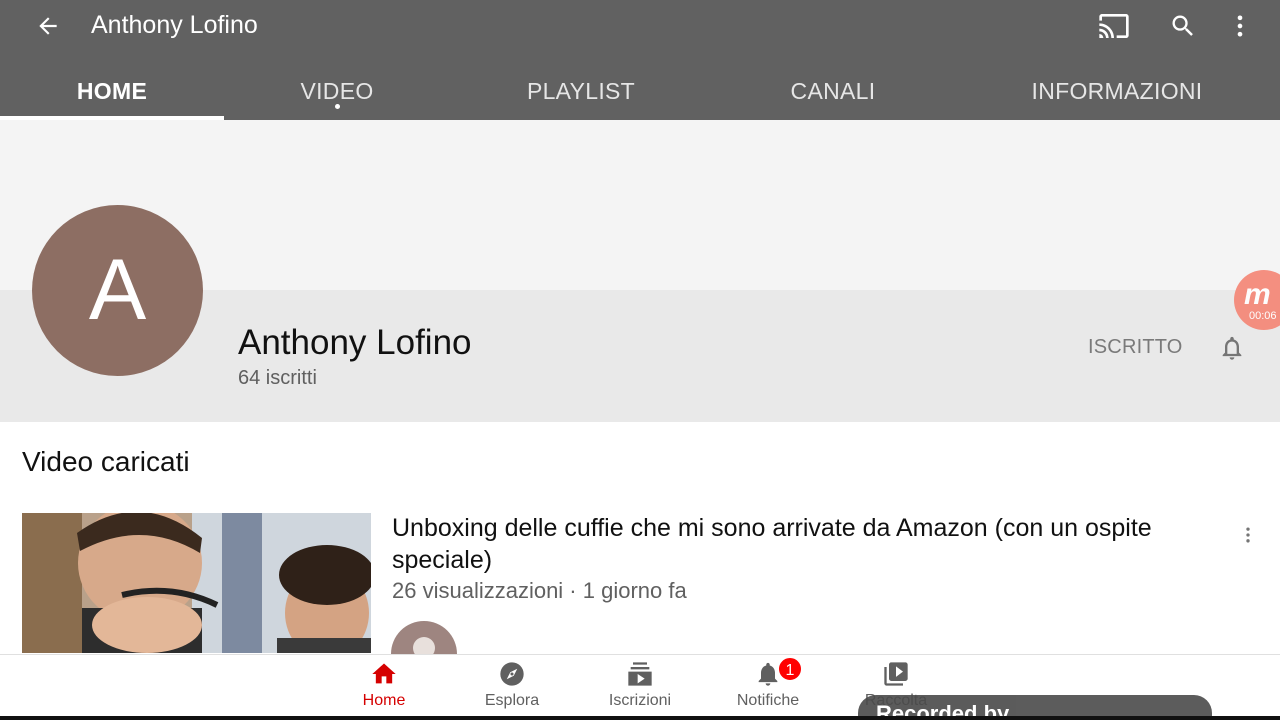 The width and height of the screenshot is (1280, 720). What do you see at coordinates (337, 106) in the screenshot?
I see `new-content-dot` at bounding box center [337, 106].